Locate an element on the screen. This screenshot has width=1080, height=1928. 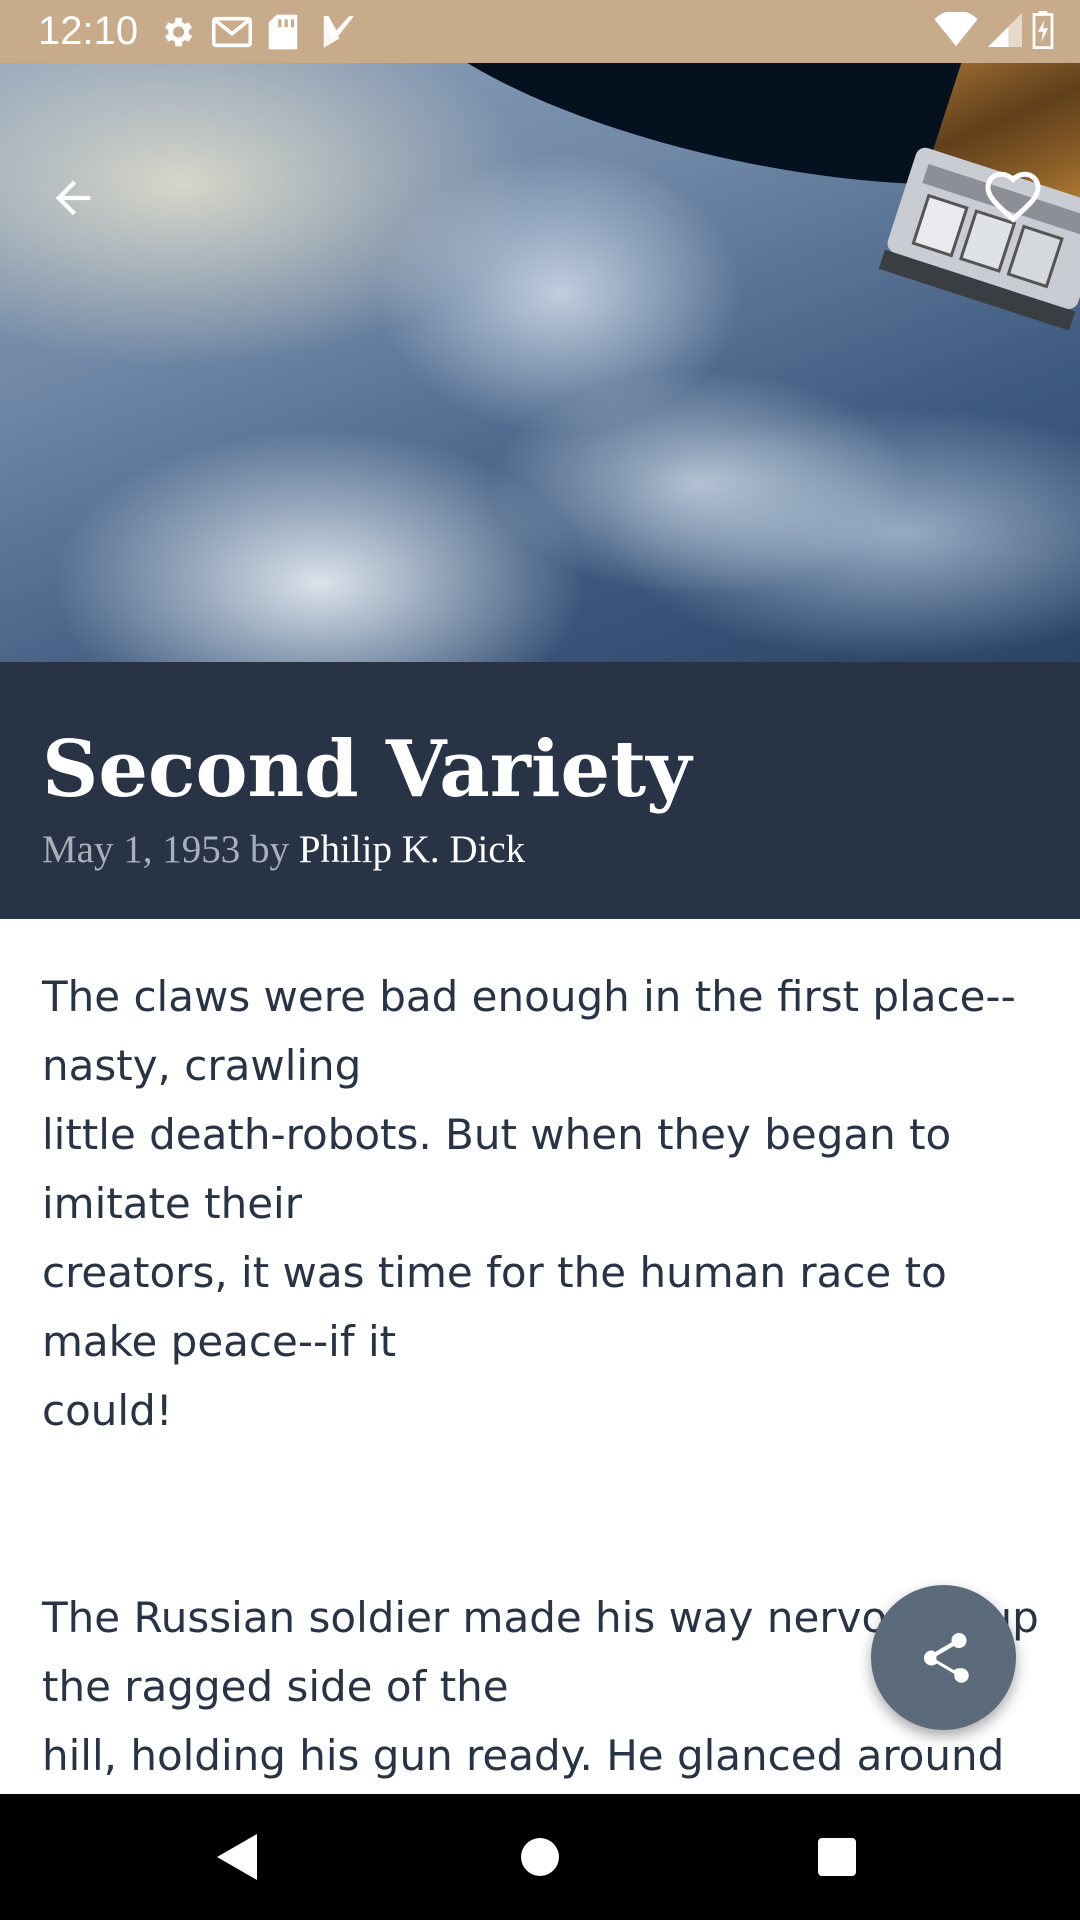
nav-home-button is located at coordinates (540, 1857).